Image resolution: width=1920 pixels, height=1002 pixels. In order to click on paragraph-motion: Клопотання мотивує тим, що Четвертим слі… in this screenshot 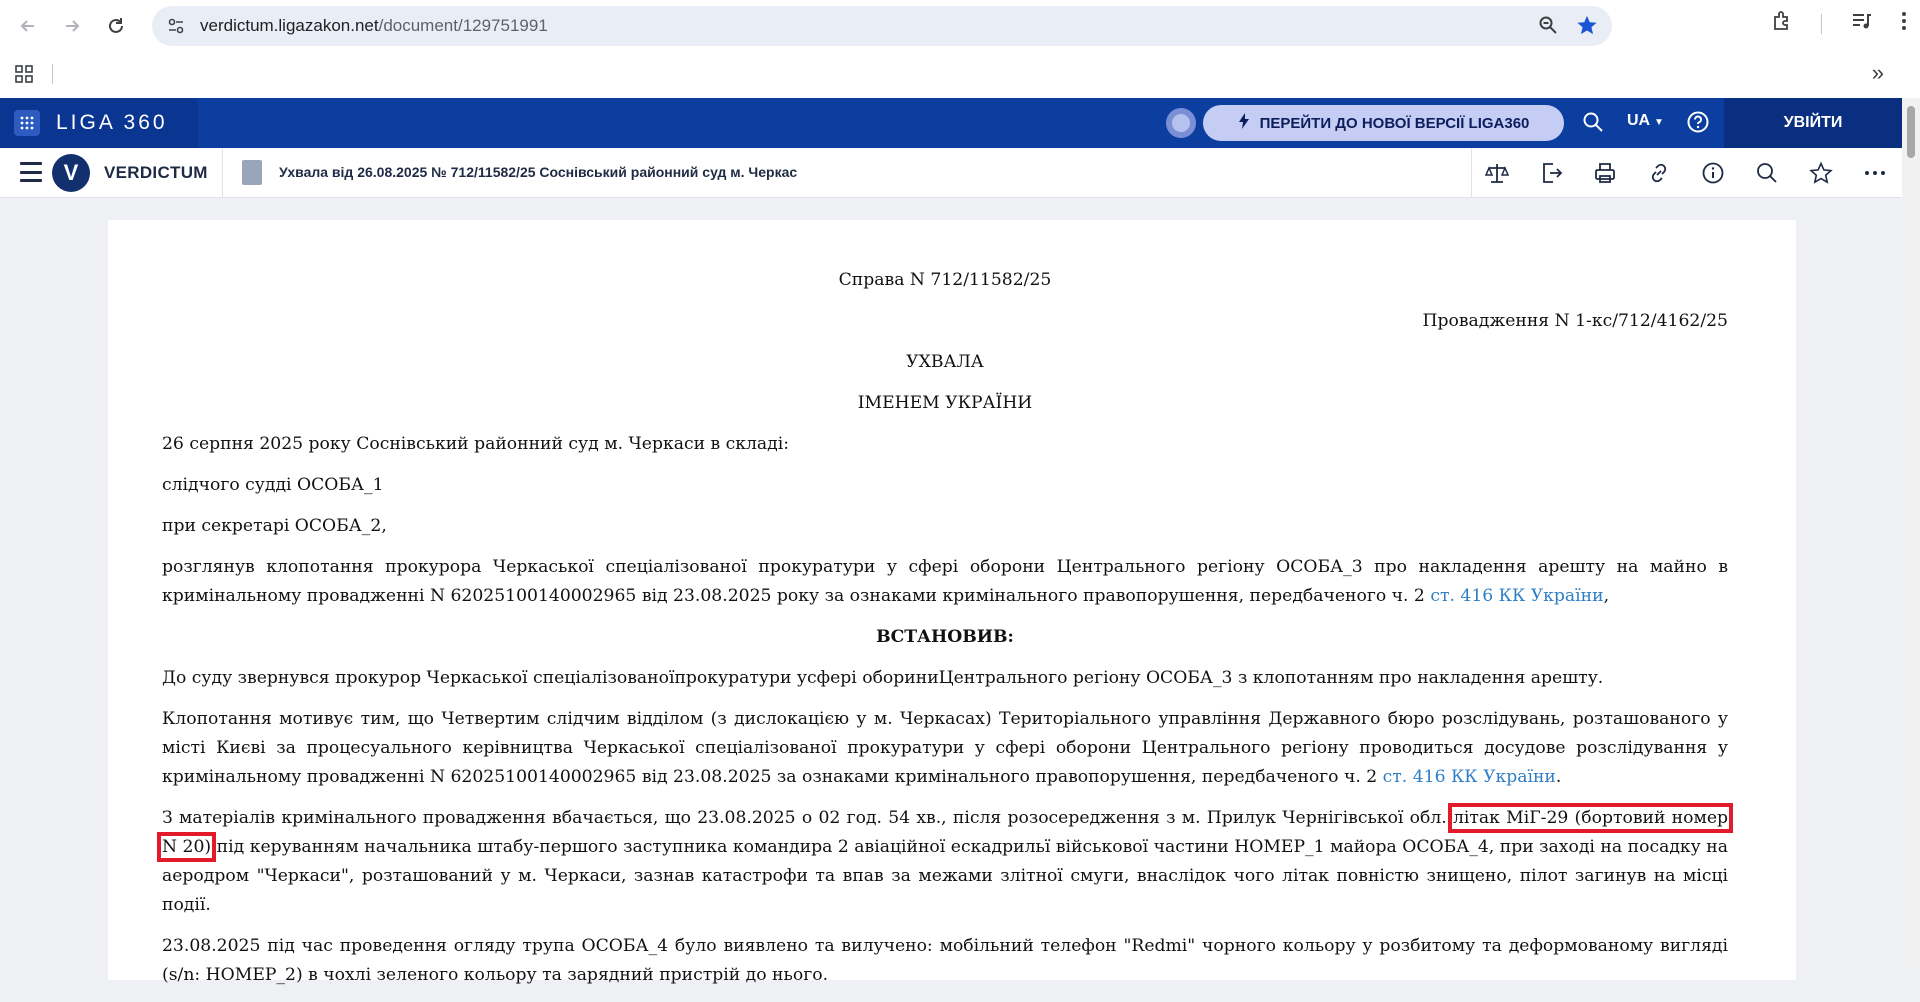, I will do `click(945, 748)`.